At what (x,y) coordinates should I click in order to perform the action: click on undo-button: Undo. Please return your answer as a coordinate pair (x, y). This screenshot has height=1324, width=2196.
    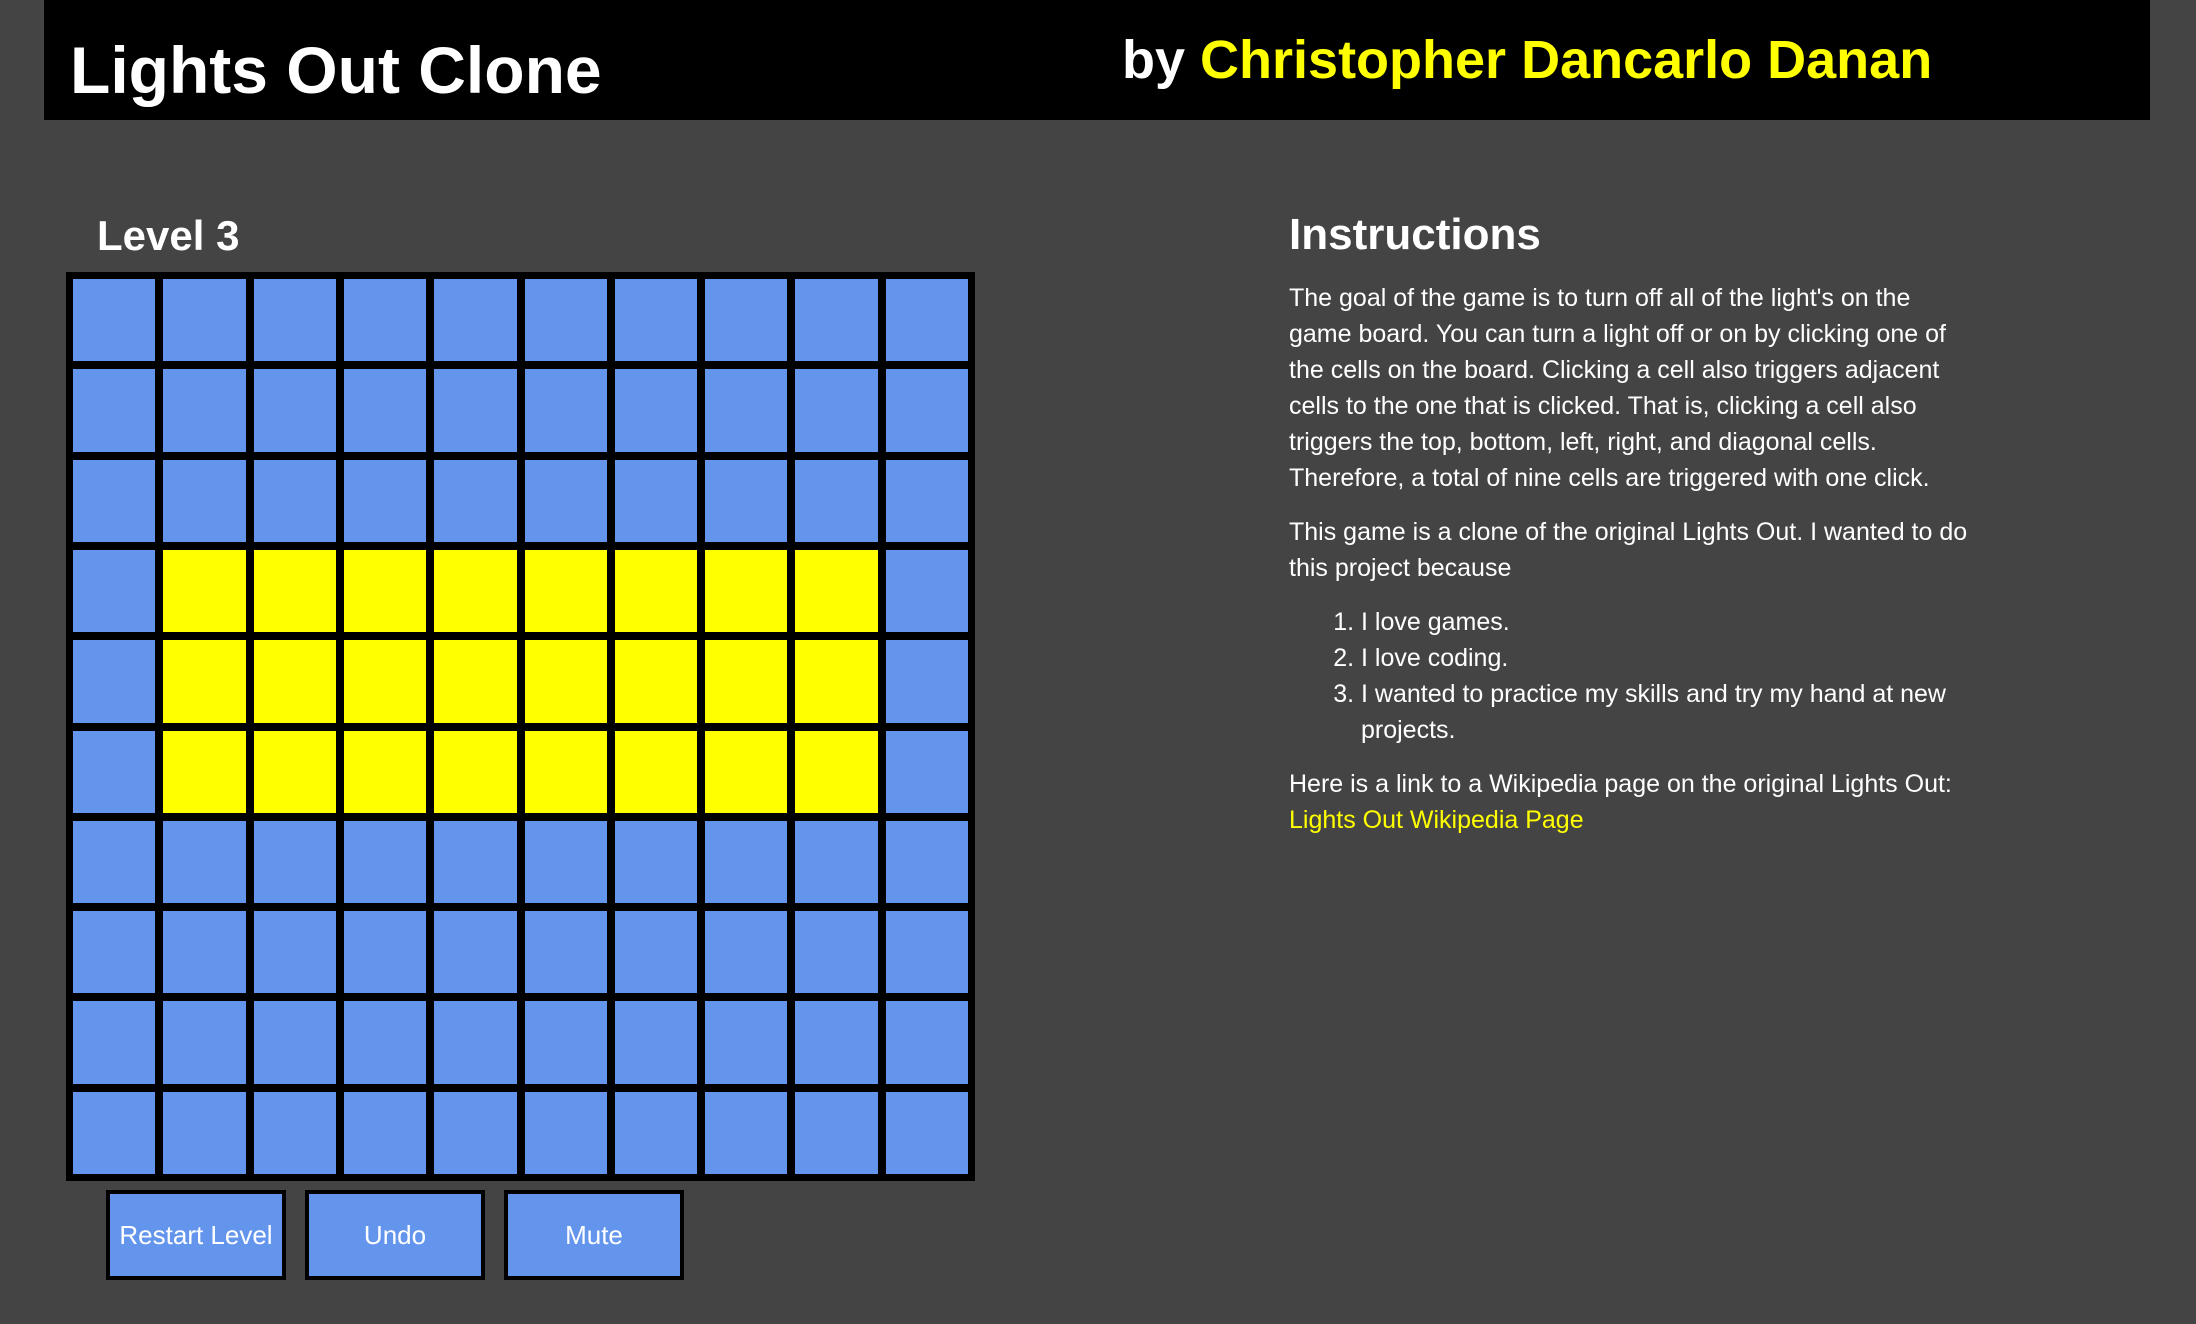
    Looking at the image, I should click on (395, 1235).